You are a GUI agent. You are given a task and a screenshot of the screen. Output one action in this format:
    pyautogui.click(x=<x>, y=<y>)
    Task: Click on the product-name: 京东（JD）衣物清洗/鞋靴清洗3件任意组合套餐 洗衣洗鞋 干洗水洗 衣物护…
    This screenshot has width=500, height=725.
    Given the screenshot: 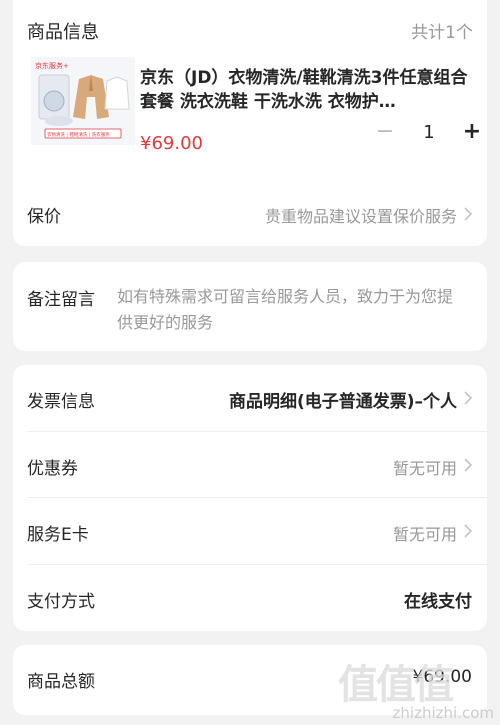 What is the action you would take?
    pyautogui.click(x=306, y=90)
    